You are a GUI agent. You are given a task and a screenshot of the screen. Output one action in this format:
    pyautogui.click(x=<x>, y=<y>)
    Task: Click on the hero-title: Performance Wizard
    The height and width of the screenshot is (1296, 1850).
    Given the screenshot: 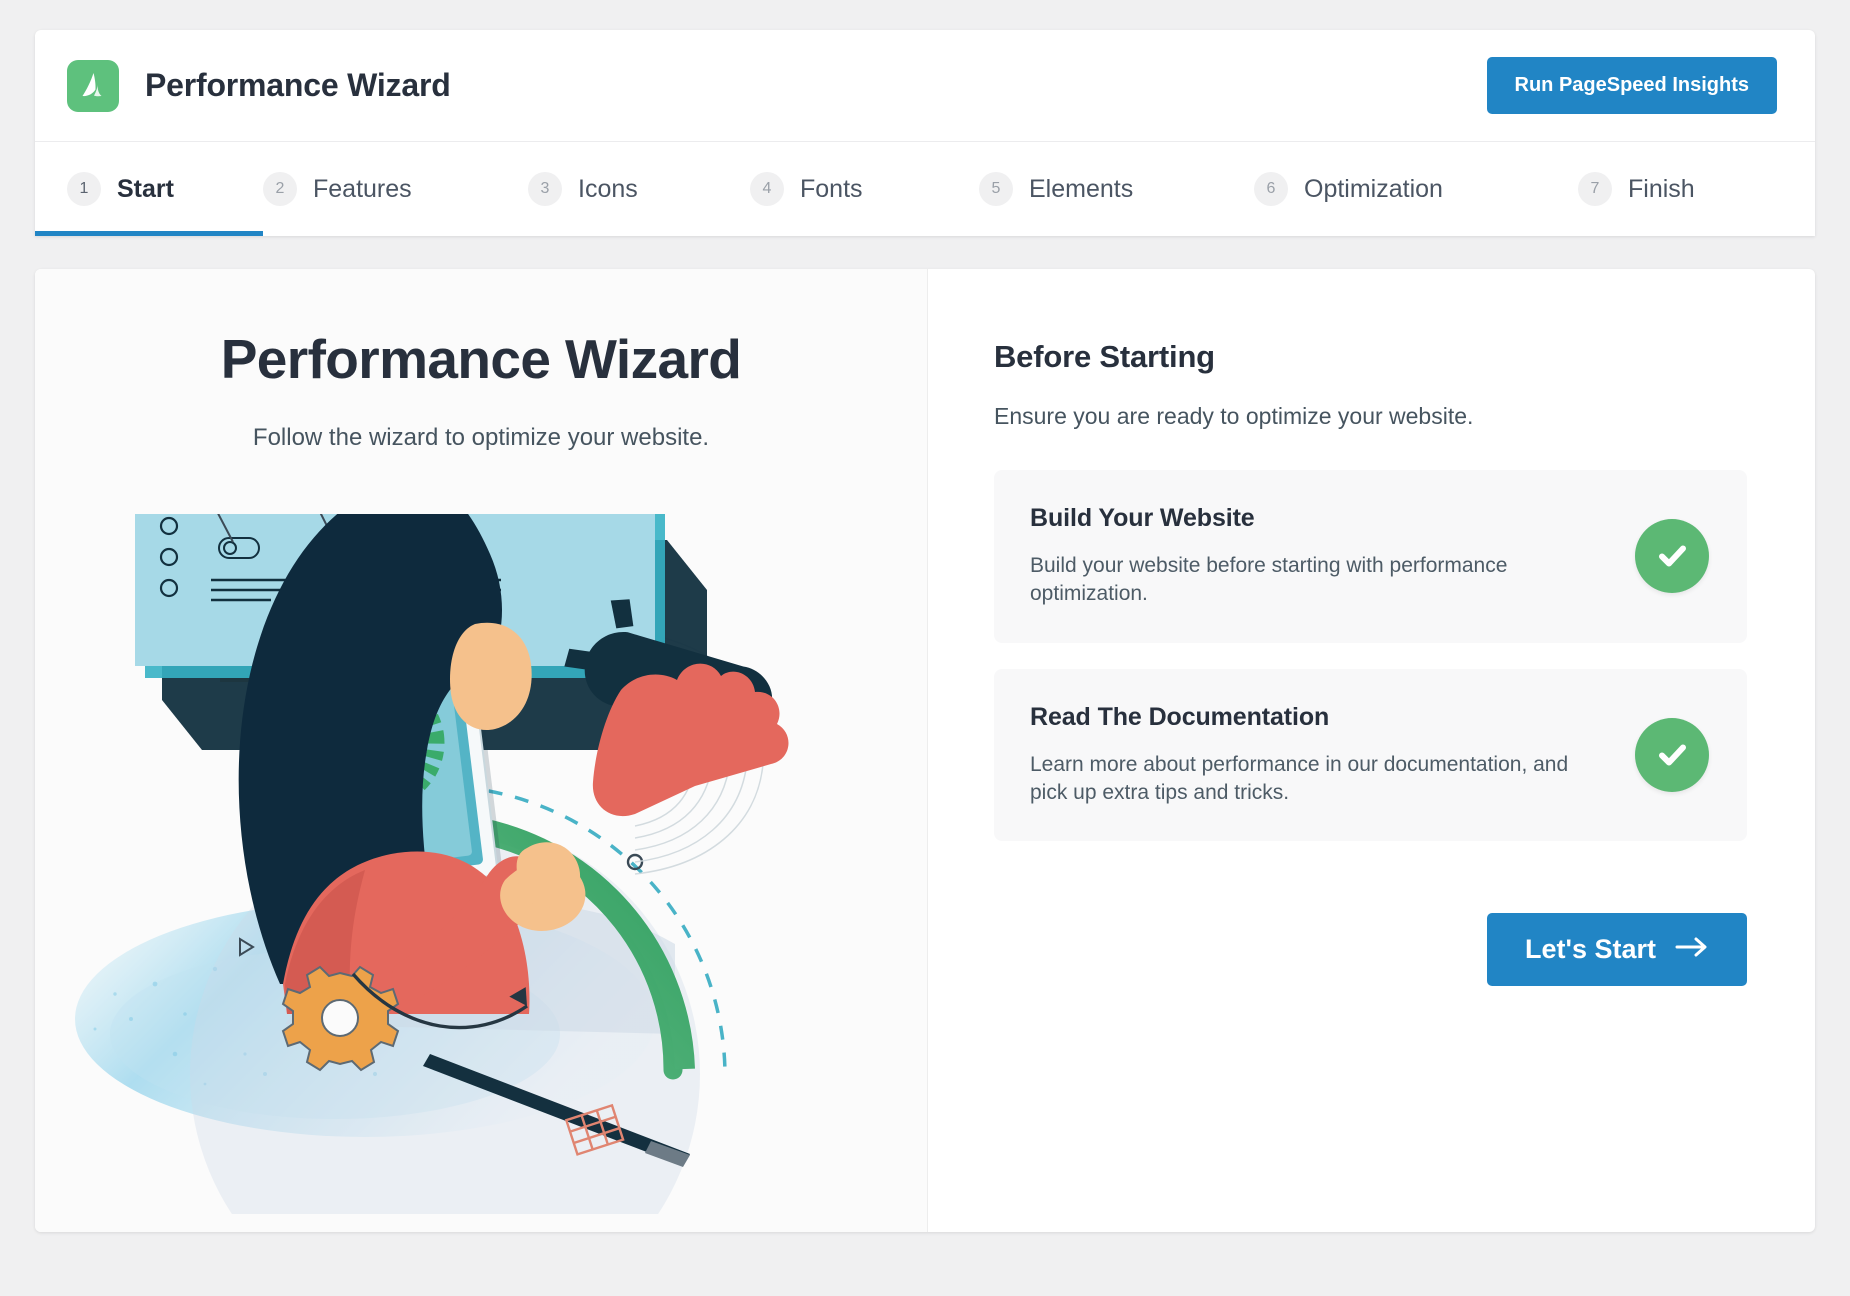 What is the action you would take?
    pyautogui.click(x=481, y=359)
    